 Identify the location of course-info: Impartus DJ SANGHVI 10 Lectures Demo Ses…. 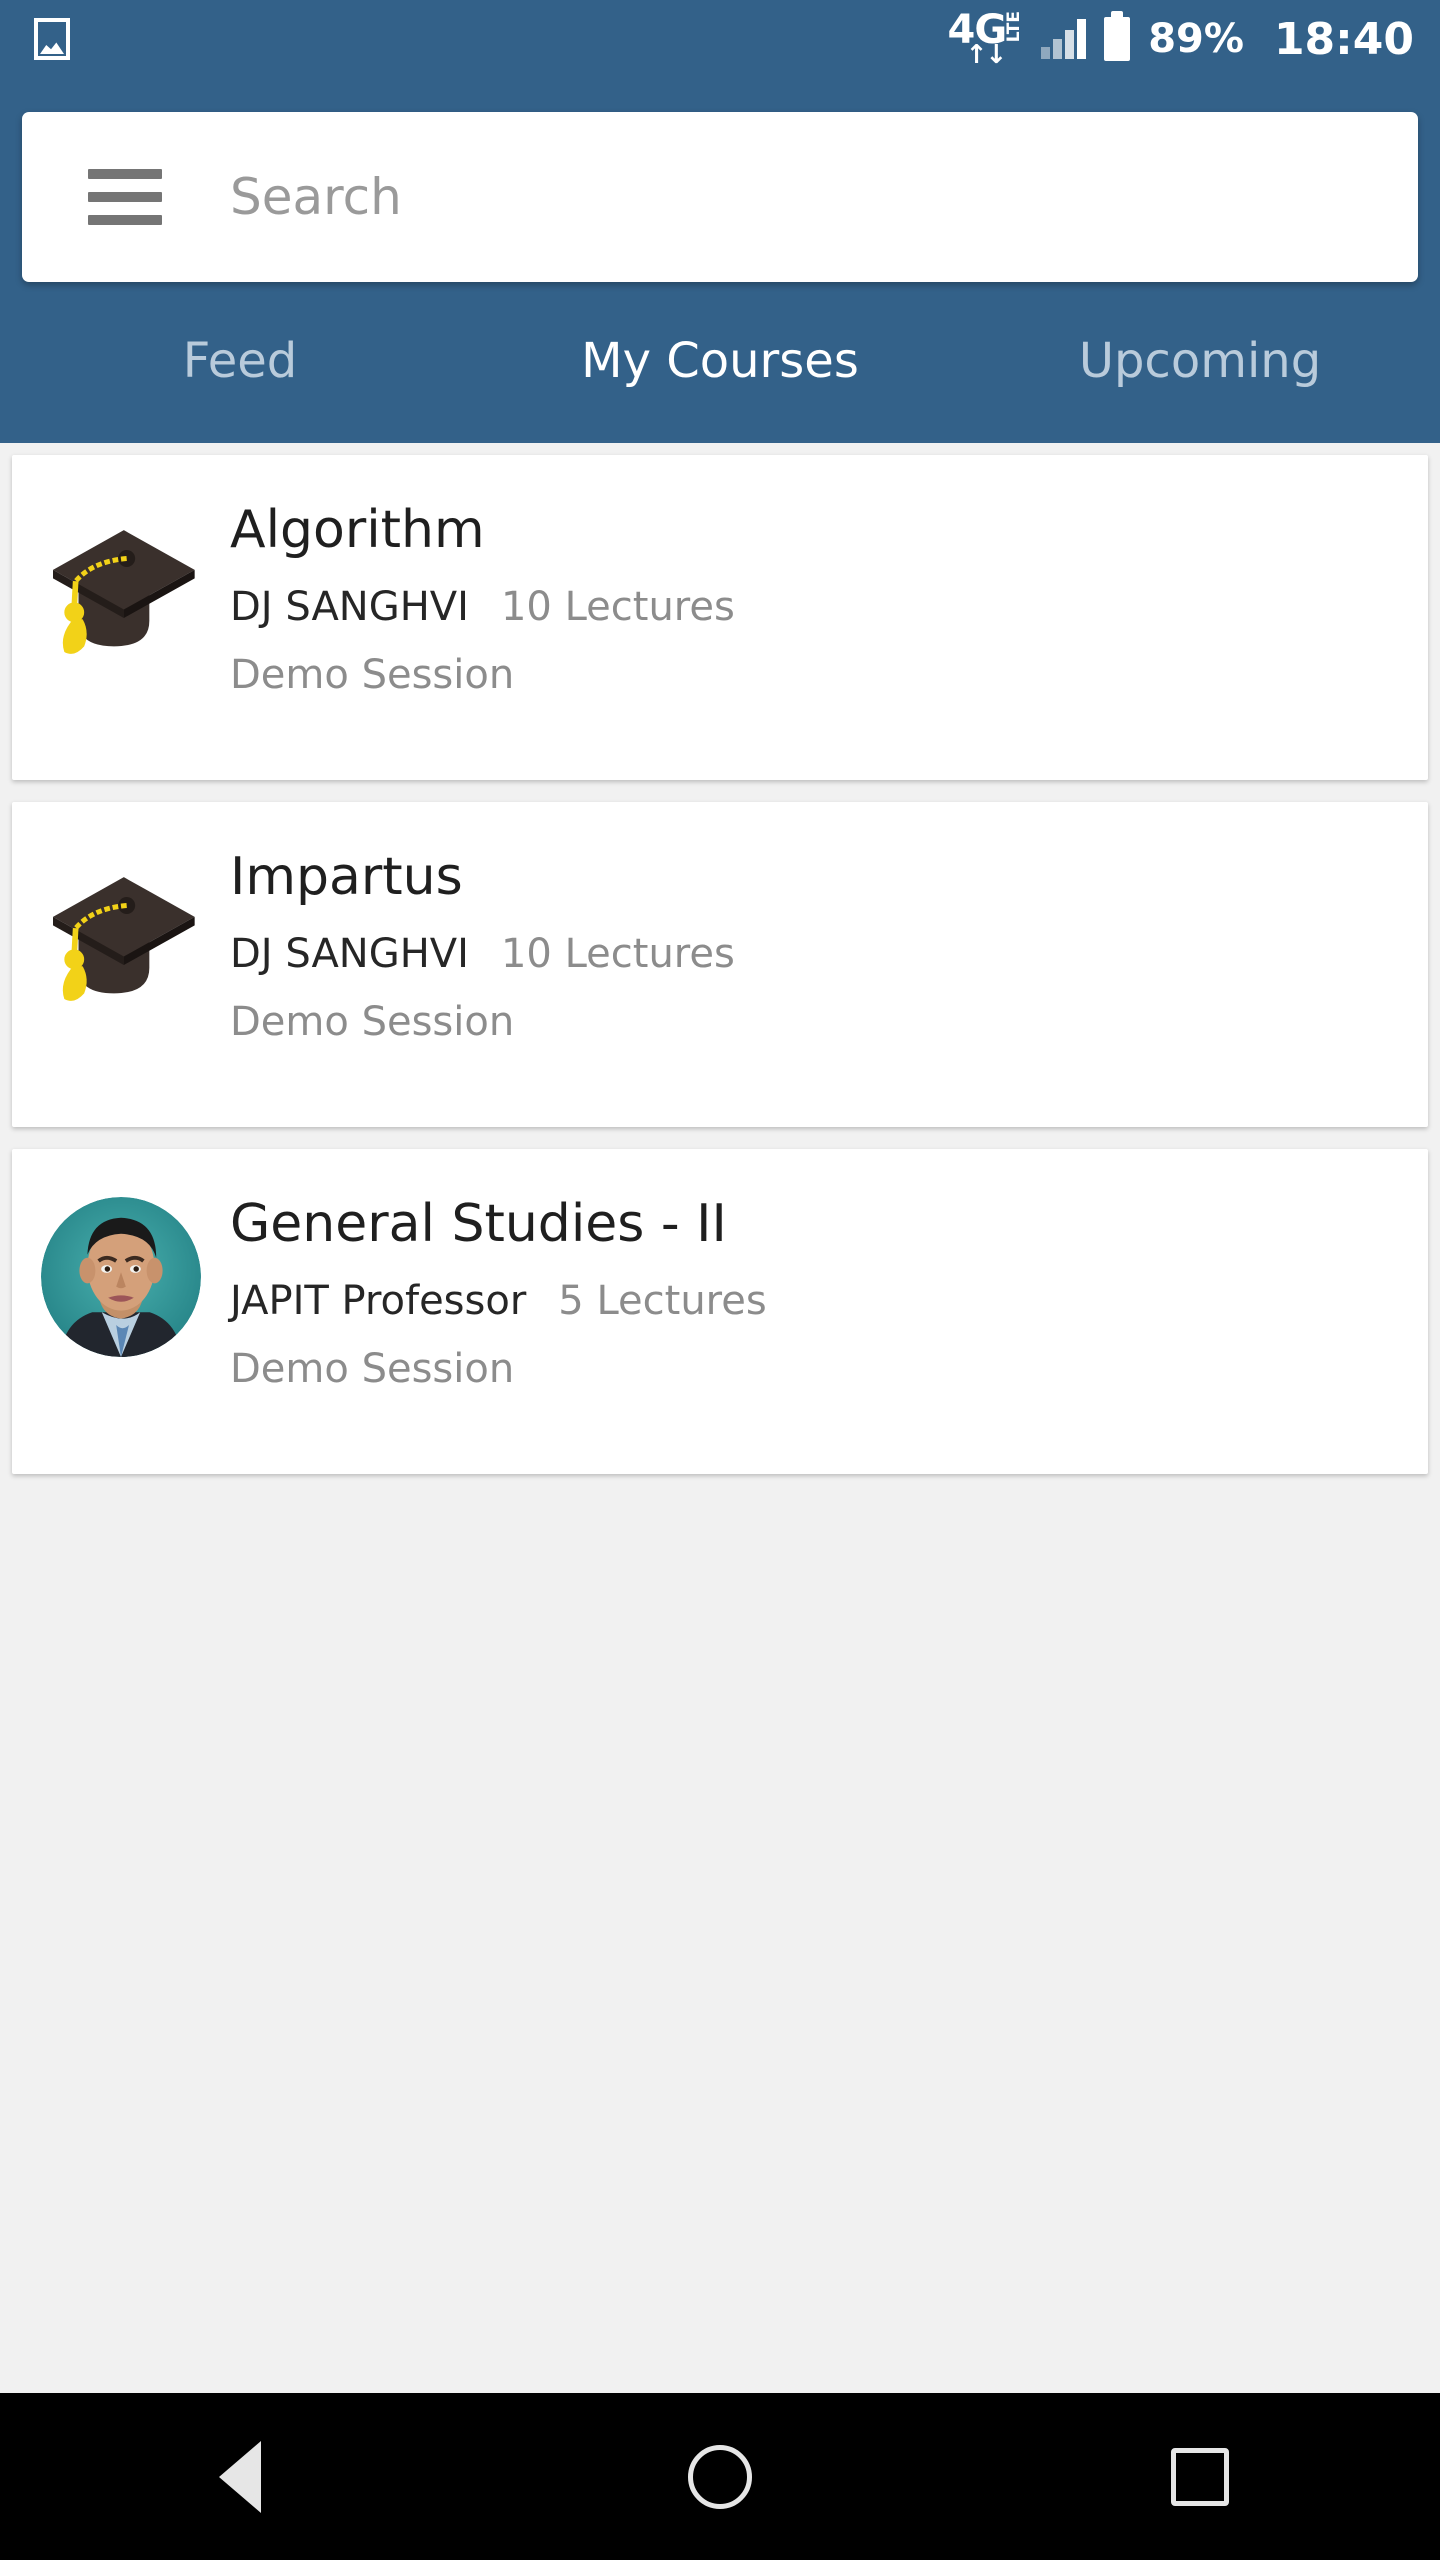
(824, 945).